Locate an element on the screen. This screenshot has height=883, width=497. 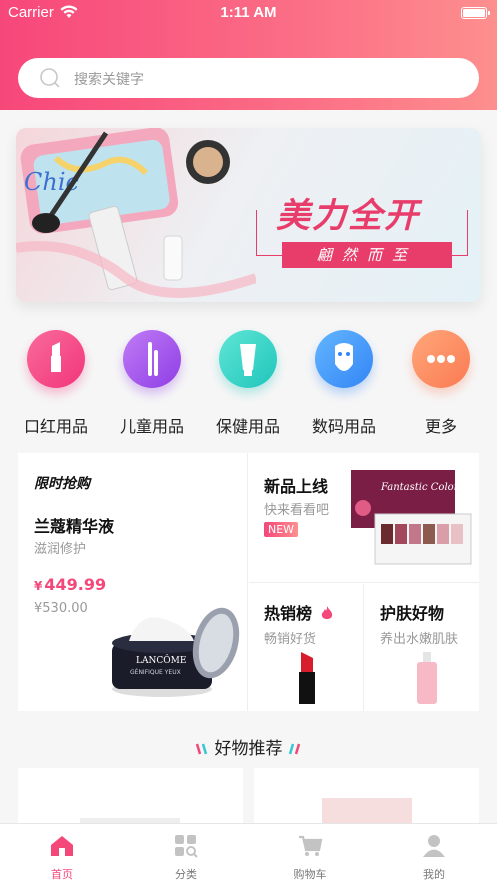
category-label: 数码用品 is located at coordinates (343, 426).